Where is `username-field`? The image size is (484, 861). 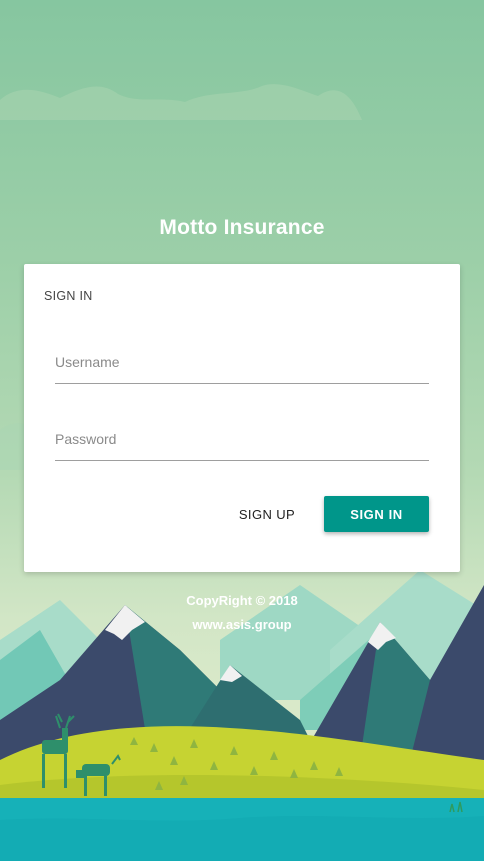
username-field is located at coordinates (242, 362).